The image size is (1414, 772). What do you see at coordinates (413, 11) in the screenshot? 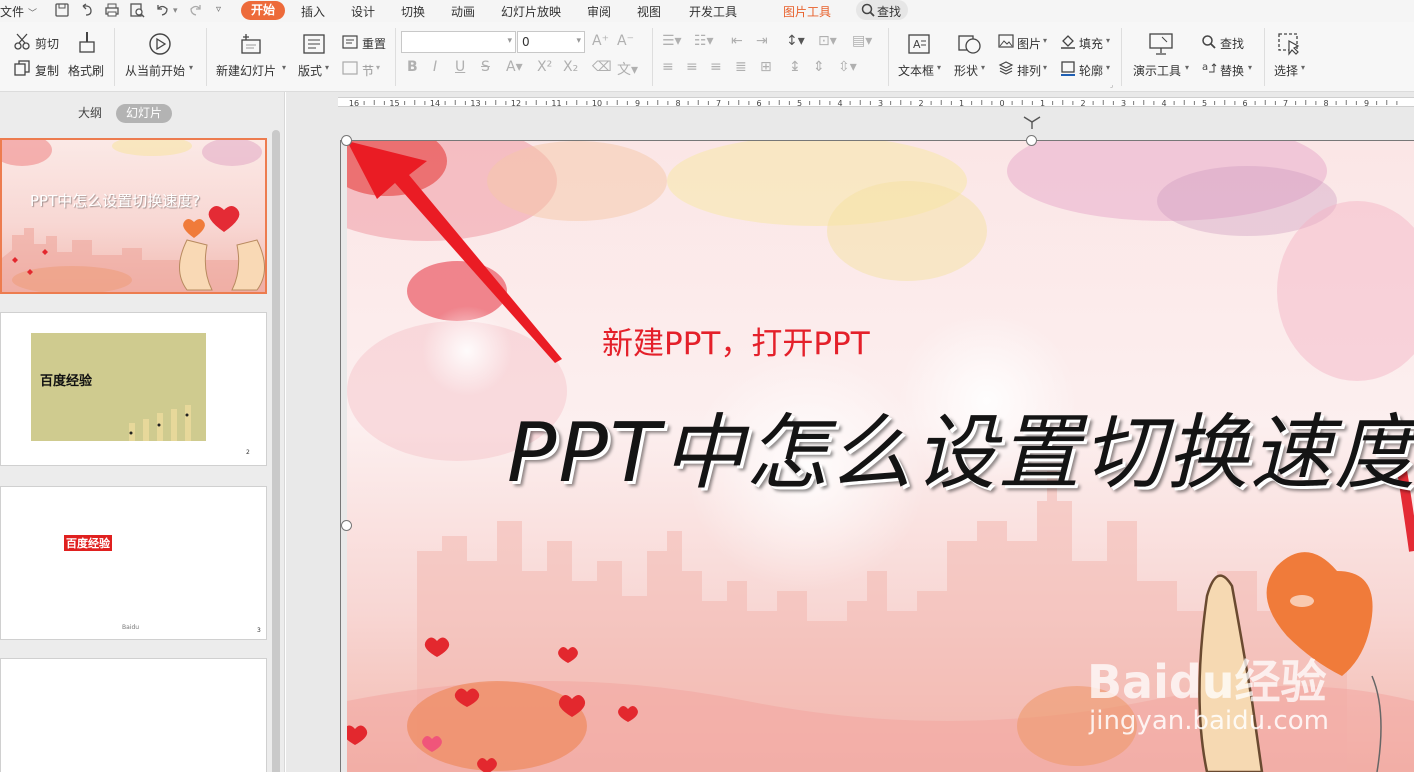
I see `tab-transition: 切换` at bounding box center [413, 11].